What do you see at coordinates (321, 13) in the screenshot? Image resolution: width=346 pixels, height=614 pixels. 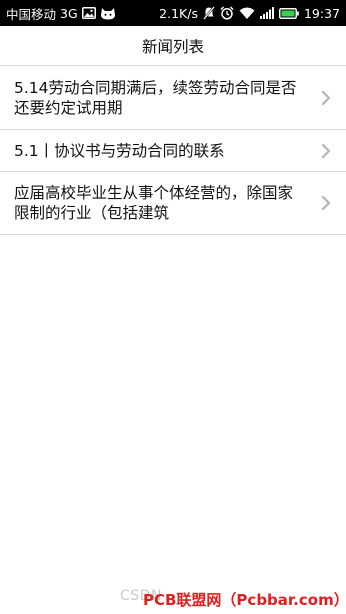 I see `clock-time: 19:37` at bounding box center [321, 13].